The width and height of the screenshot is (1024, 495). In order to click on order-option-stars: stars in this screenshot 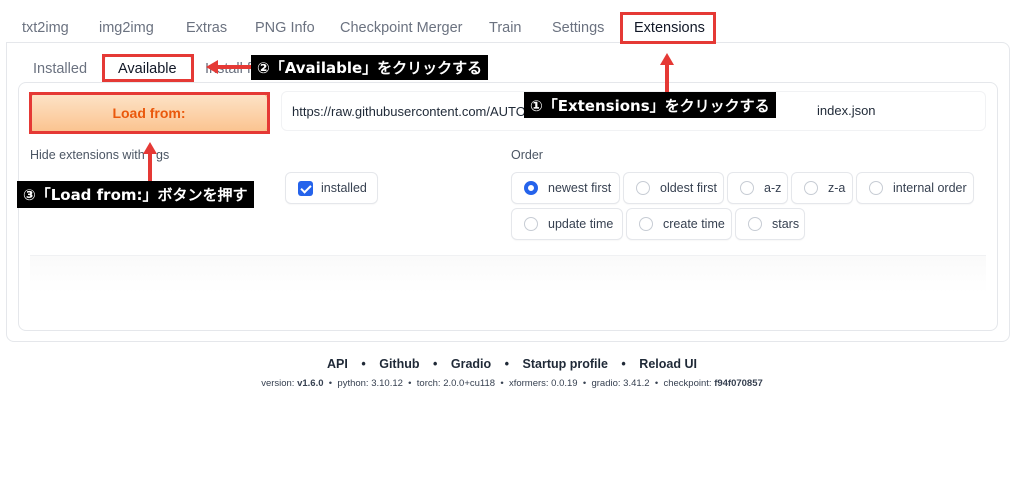, I will do `click(770, 224)`.